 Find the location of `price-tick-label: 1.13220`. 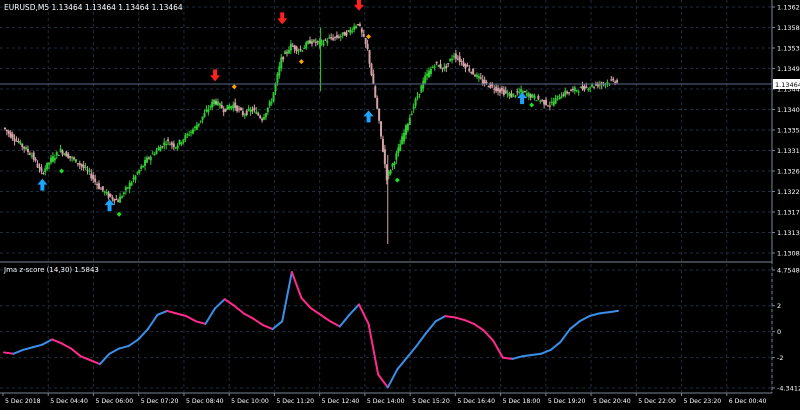

price-tick-label: 1.13220 is located at coordinates (788, 192).